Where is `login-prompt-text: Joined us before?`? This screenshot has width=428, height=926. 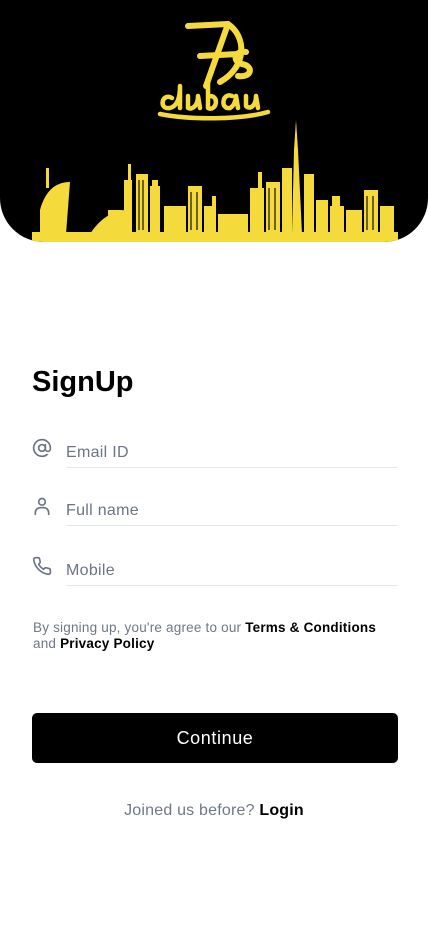 login-prompt-text: Joined us before? is located at coordinates (192, 810).